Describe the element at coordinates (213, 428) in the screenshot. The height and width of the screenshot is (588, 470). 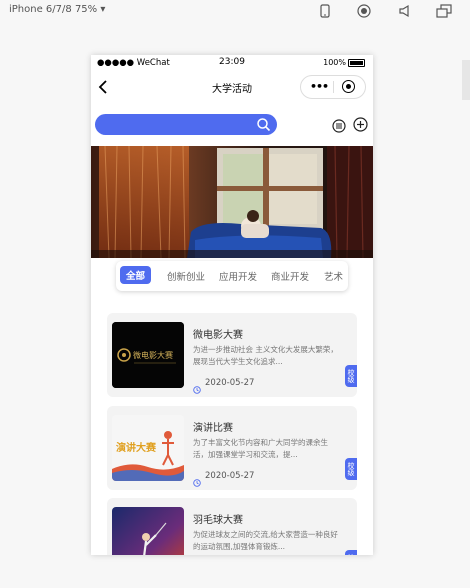
I see `activity-title: 演讲比赛` at that location.